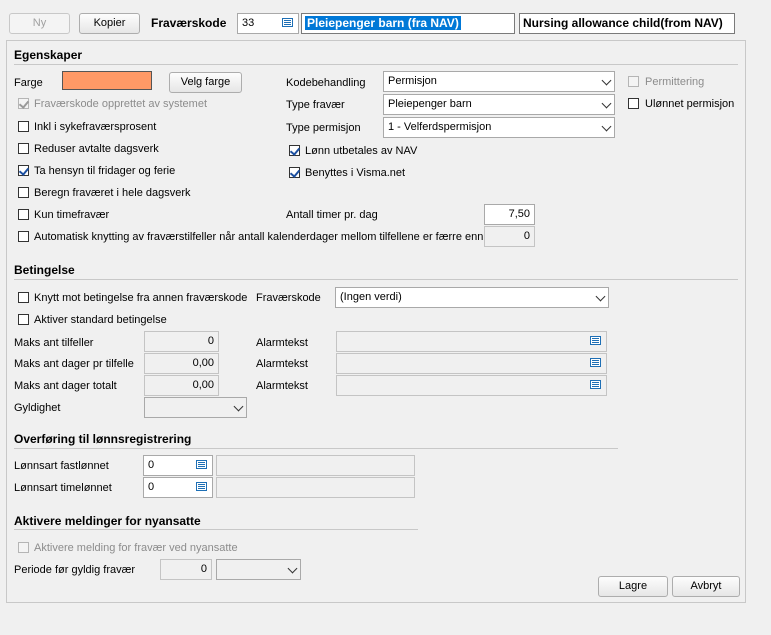 The height and width of the screenshot is (635, 771). Describe the element at coordinates (112, 193) in the screenshot. I see `checkbox-label: Beregn fraværet i hele dagsverk` at that location.